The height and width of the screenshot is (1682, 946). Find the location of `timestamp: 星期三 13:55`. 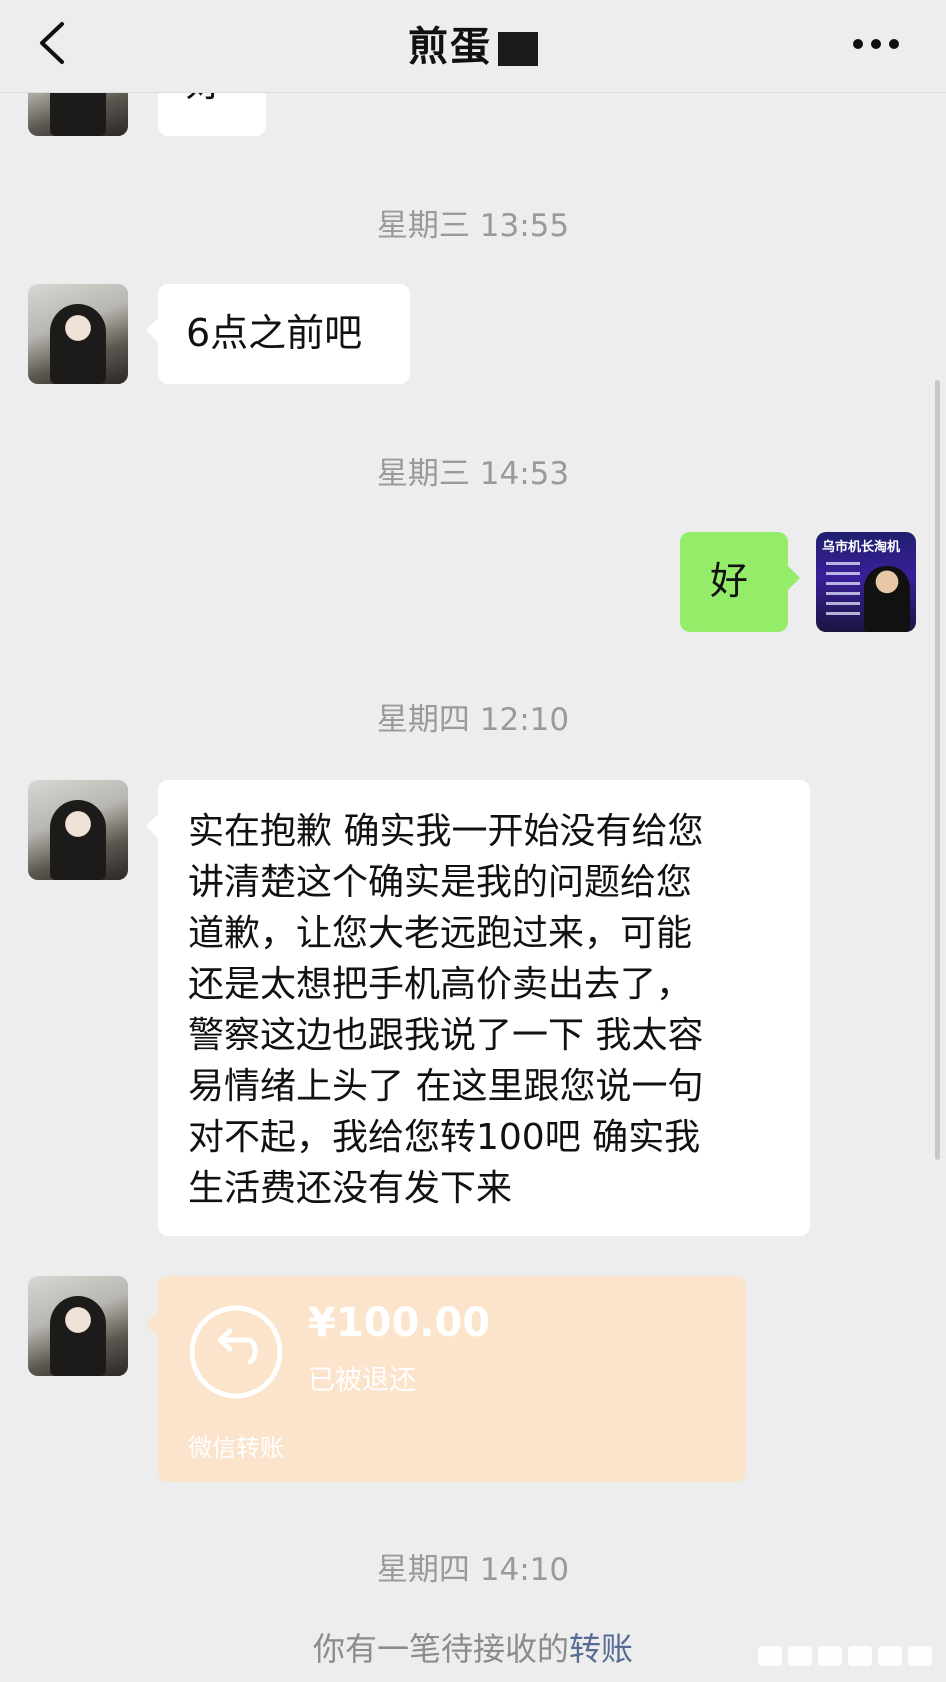

timestamp: 星期三 13:55 is located at coordinates (473, 226).